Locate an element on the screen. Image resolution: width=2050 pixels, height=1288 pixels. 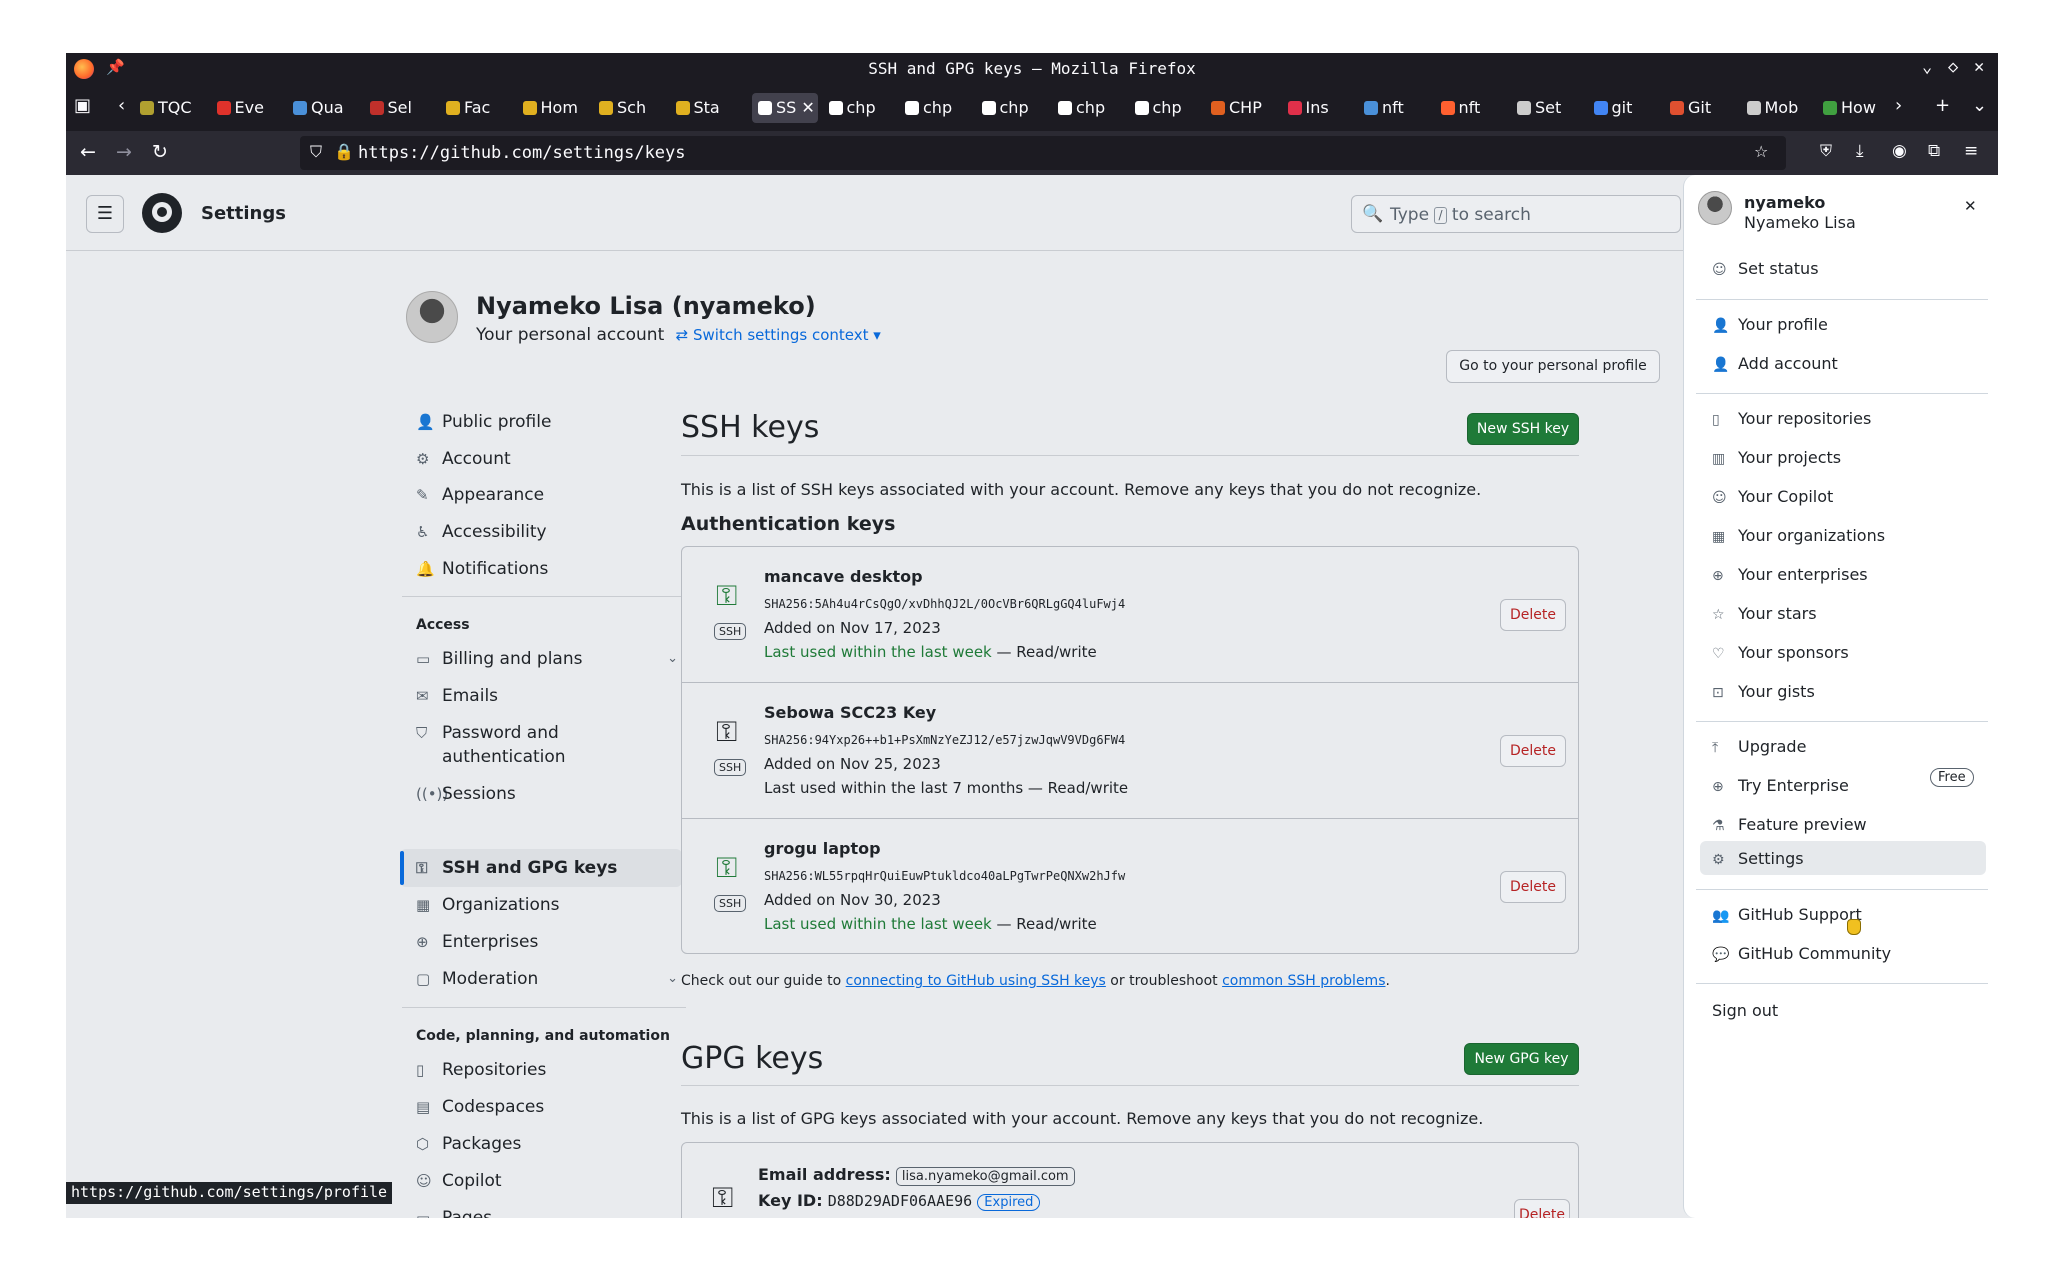
menu-your-stars: ☆ Your stars is located at coordinates (1764, 613).